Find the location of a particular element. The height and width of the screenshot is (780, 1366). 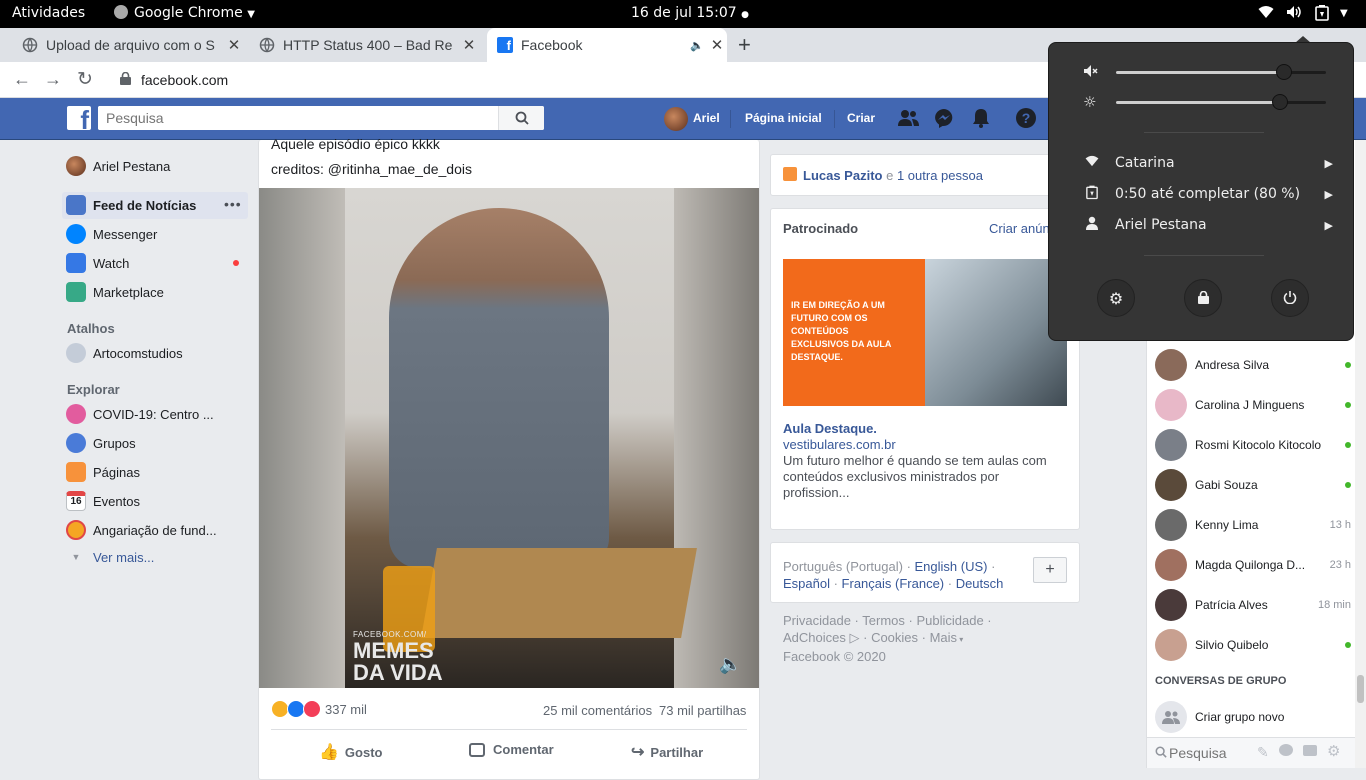

add-language-button: + is located at coordinates (1050, 570).